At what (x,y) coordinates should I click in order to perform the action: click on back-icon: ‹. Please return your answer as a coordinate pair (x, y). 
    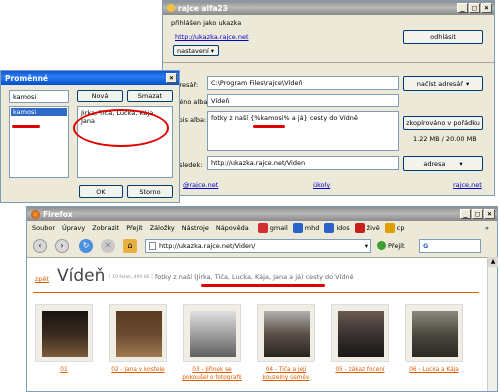
    Looking at the image, I should click on (40, 246).